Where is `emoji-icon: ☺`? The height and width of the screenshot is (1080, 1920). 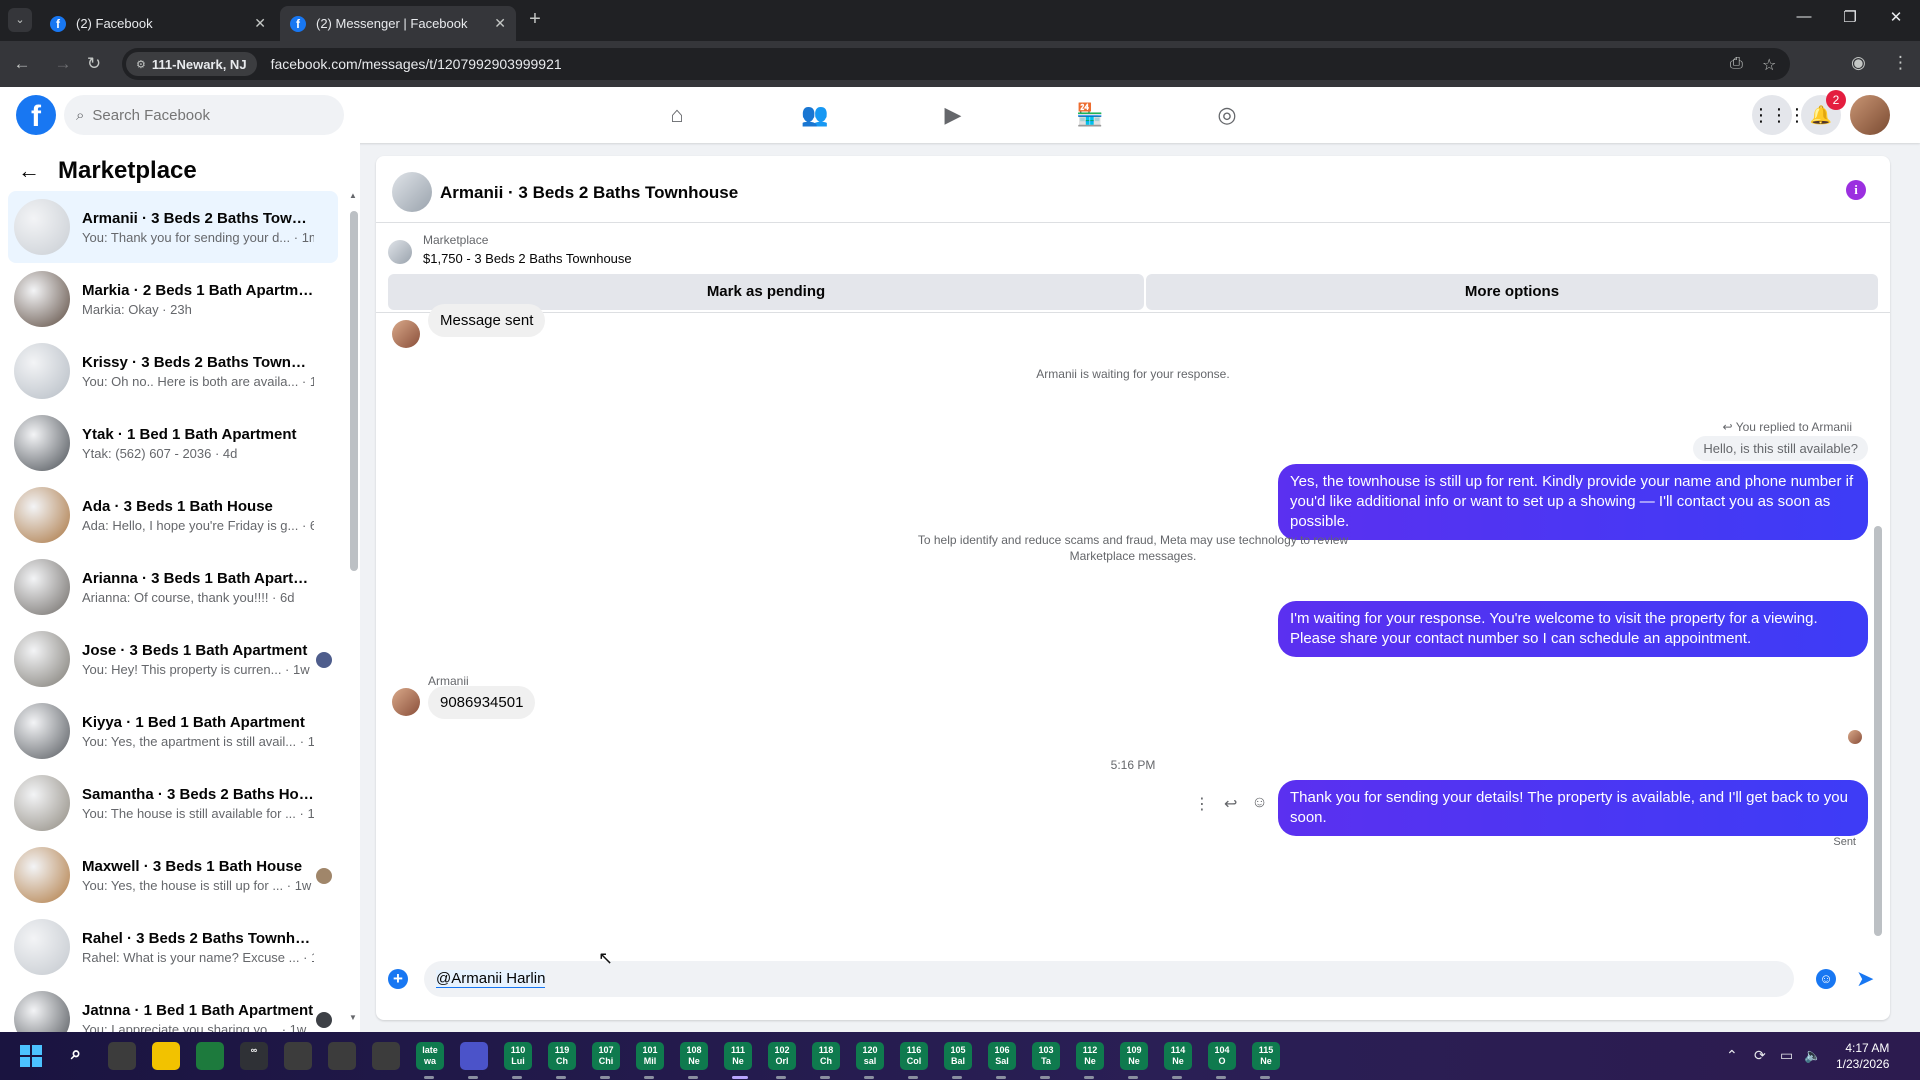 emoji-icon: ☺ is located at coordinates (1826, 979).